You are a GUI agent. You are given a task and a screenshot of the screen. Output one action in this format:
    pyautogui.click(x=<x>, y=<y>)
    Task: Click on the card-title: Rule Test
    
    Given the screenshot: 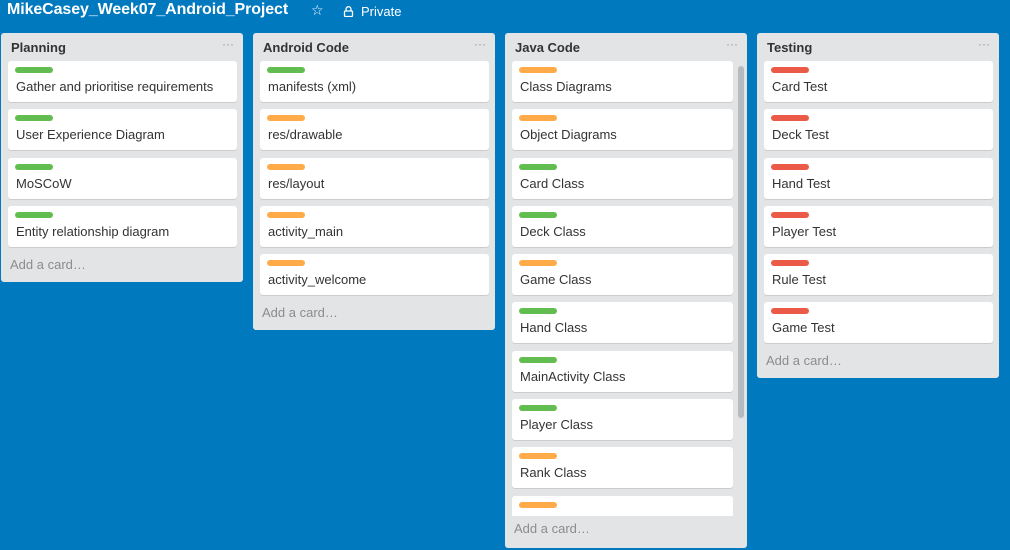 What is the action you would take?
    pyautogui.click(x=799, y=280)
    